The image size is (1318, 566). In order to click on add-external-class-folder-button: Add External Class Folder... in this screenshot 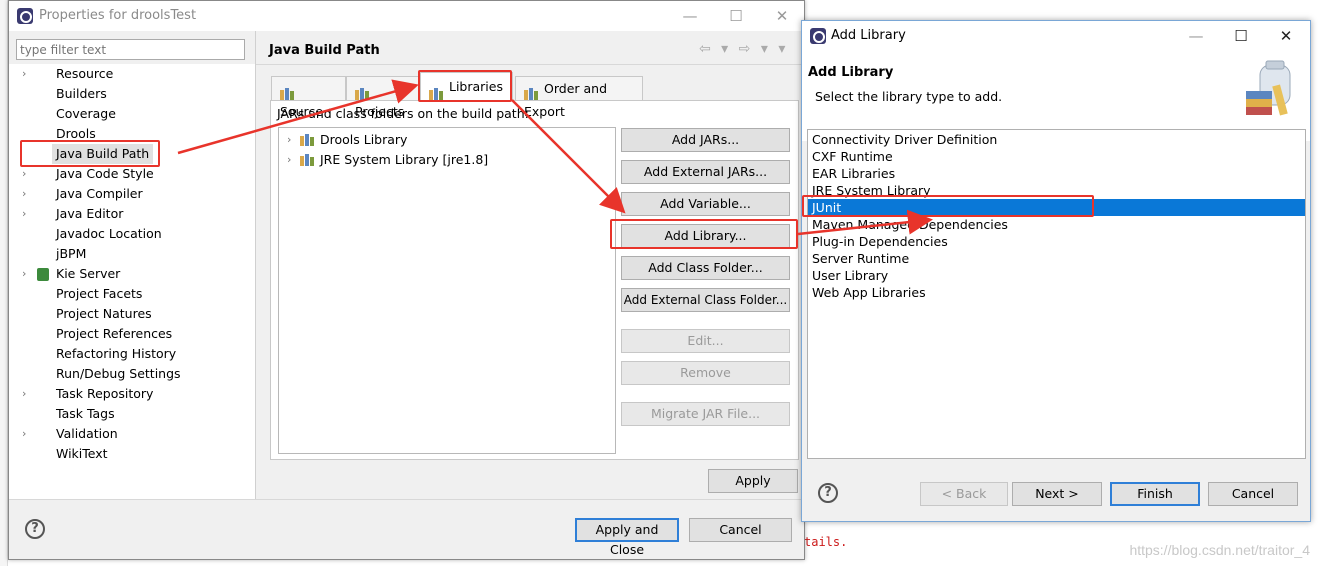, I will do `click(705, 300)`.